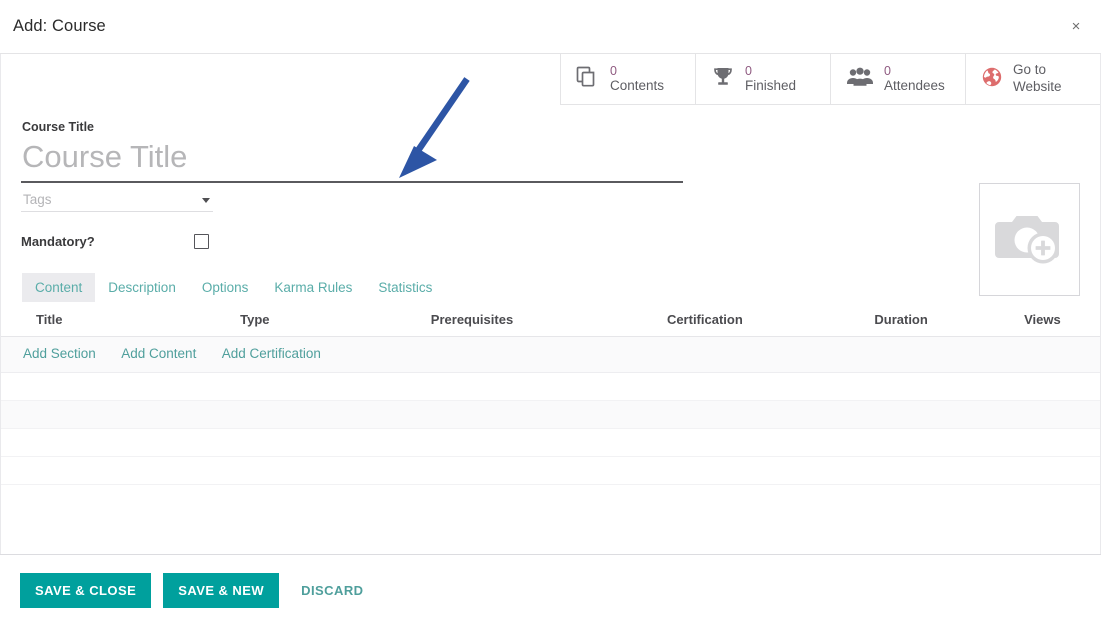  I want to click on column-header-certification: Certification, so click(705, 320).